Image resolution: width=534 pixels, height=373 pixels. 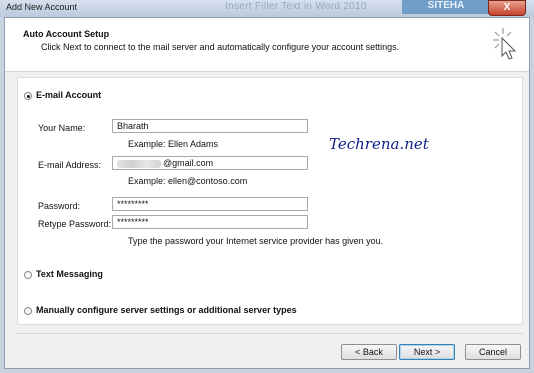 I want to click on email-address-label: E-mail Address:, so click(x=70, y=165).